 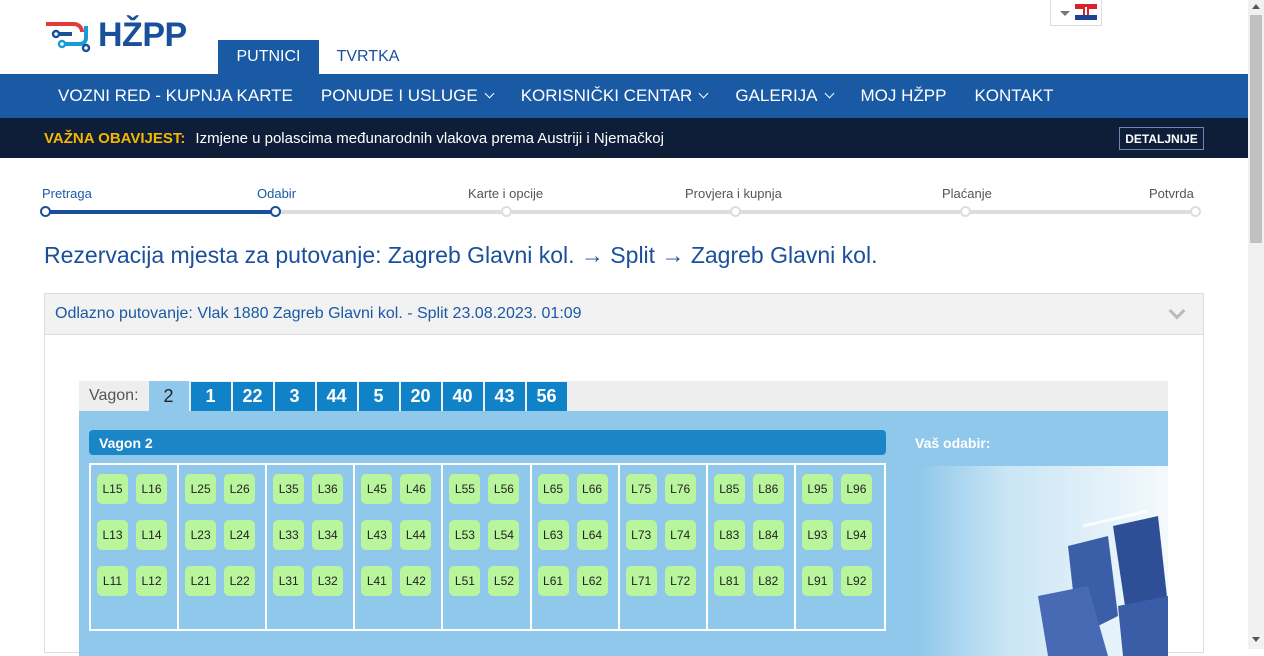 What do you see at coordinates (465, 489) in the screenshot?
I see `seat-l55: L55` at bounding box center [465, 489].